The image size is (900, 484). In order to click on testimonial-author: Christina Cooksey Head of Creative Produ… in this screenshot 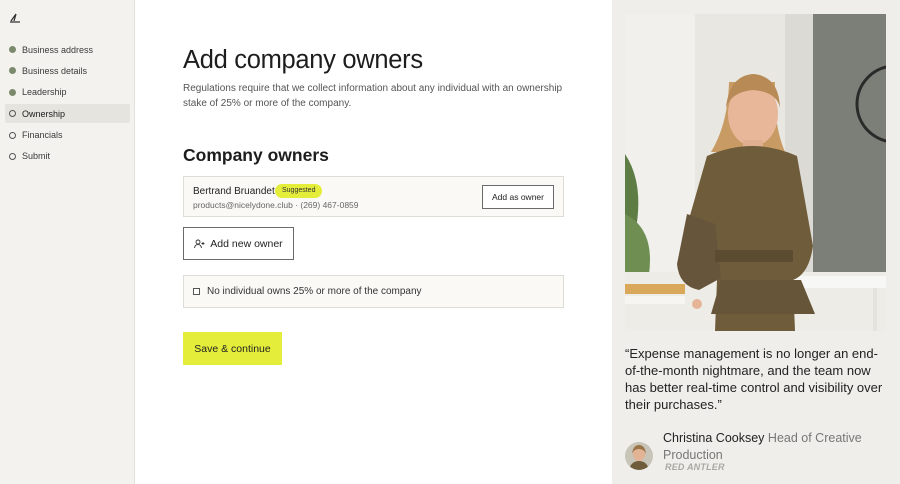, I will do `click(777, 446)`.